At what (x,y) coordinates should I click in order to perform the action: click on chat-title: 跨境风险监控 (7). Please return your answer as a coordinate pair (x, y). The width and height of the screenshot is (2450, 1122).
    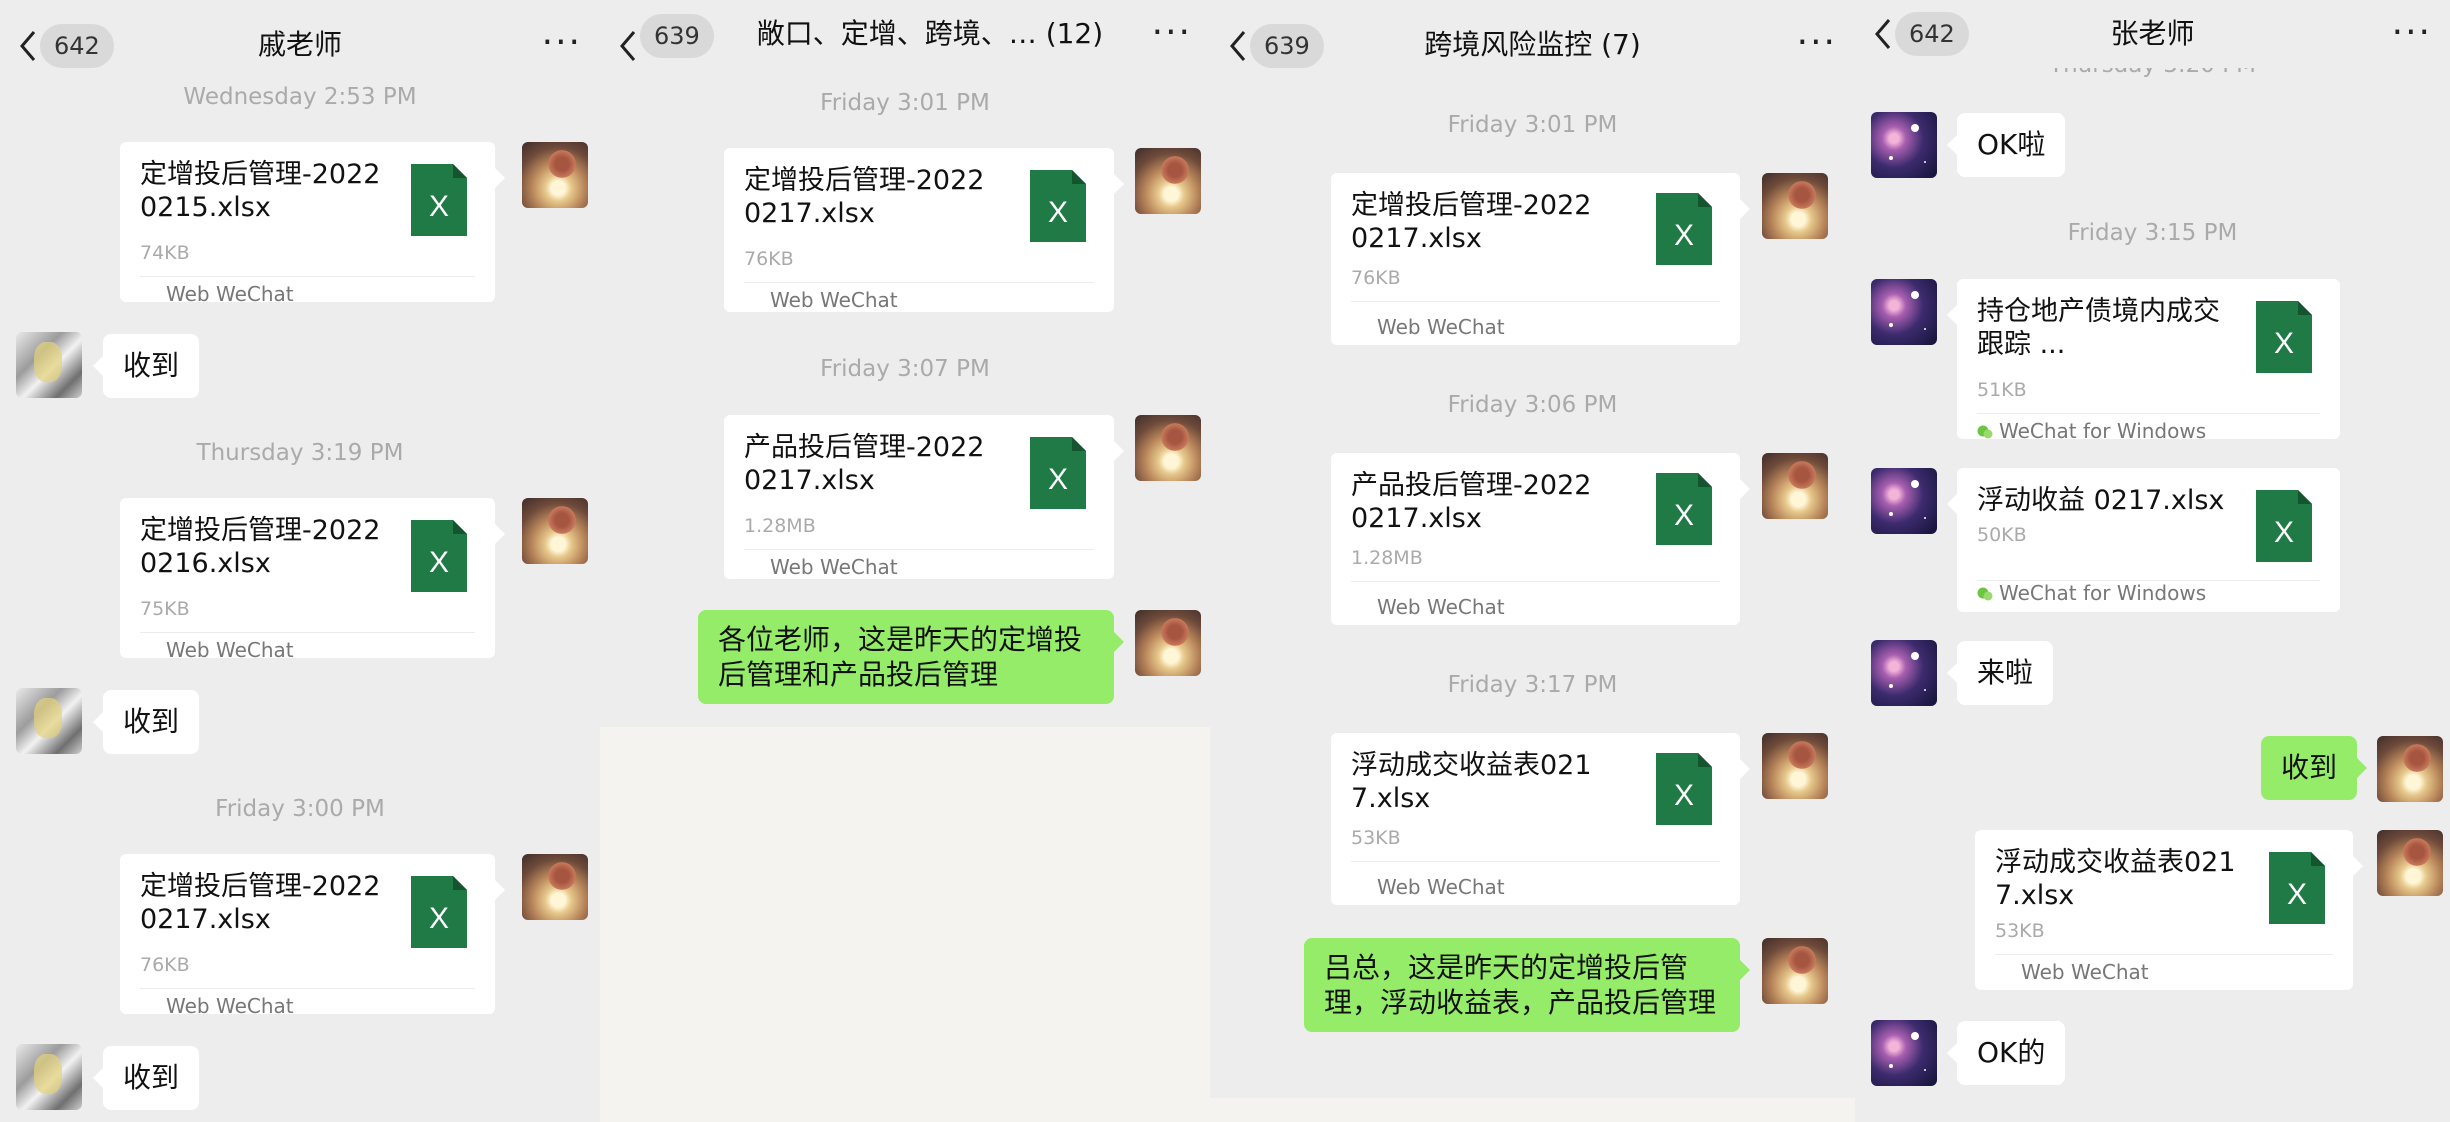
    Looking at the image, I should click on (1532, 44).